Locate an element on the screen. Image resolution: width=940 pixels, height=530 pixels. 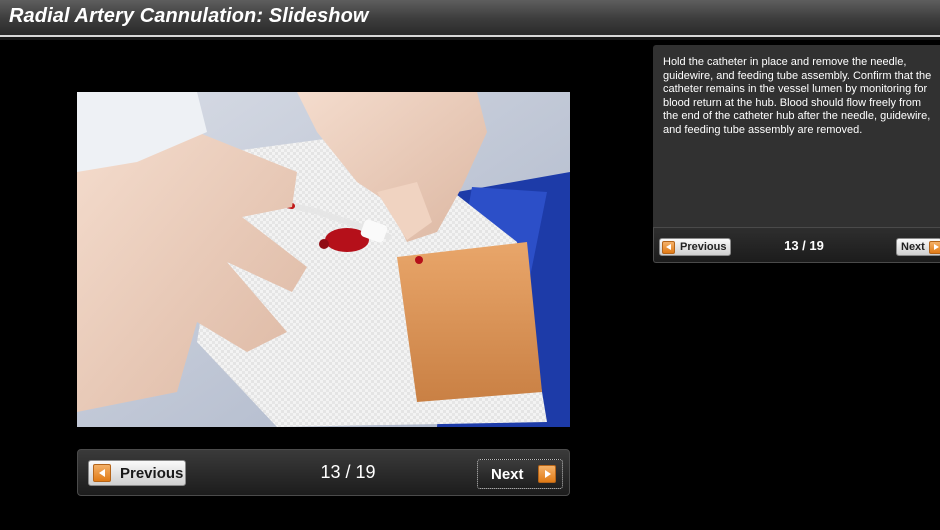
caption-previous-label: Previous is located at coordinates (703, 247).